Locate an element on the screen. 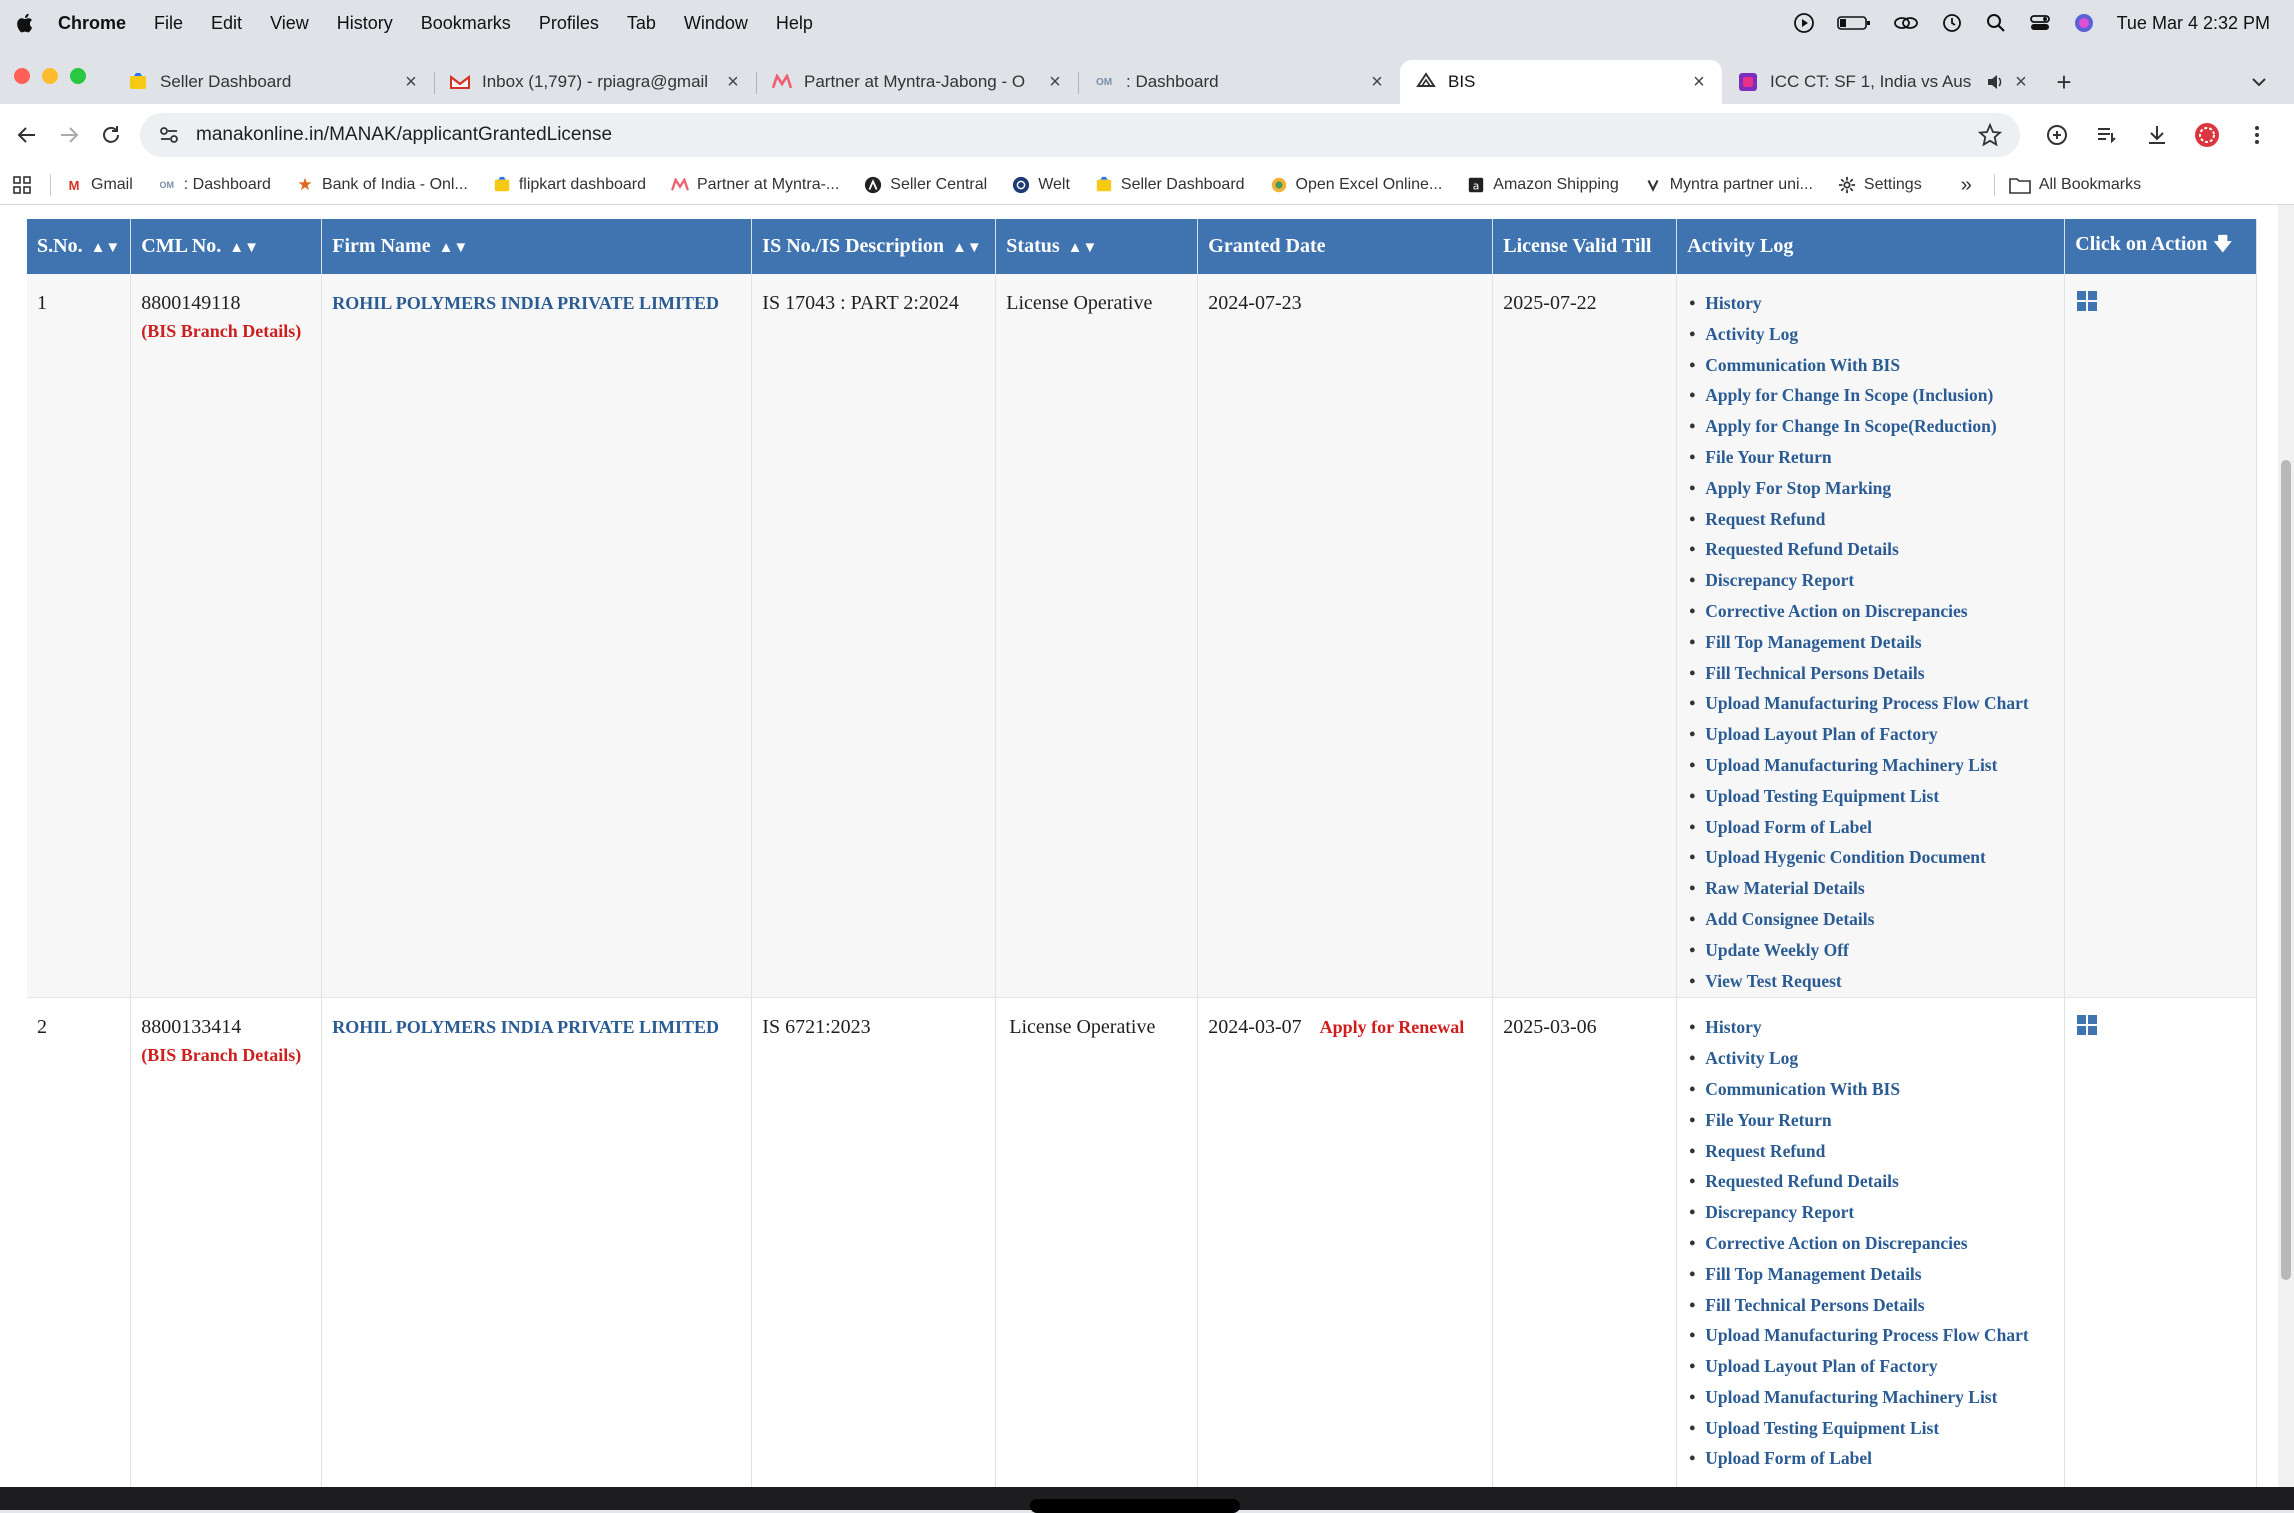 This screenshot has height=1513, width=2294. apple-logo-icon is located at coordinates (24, 23).